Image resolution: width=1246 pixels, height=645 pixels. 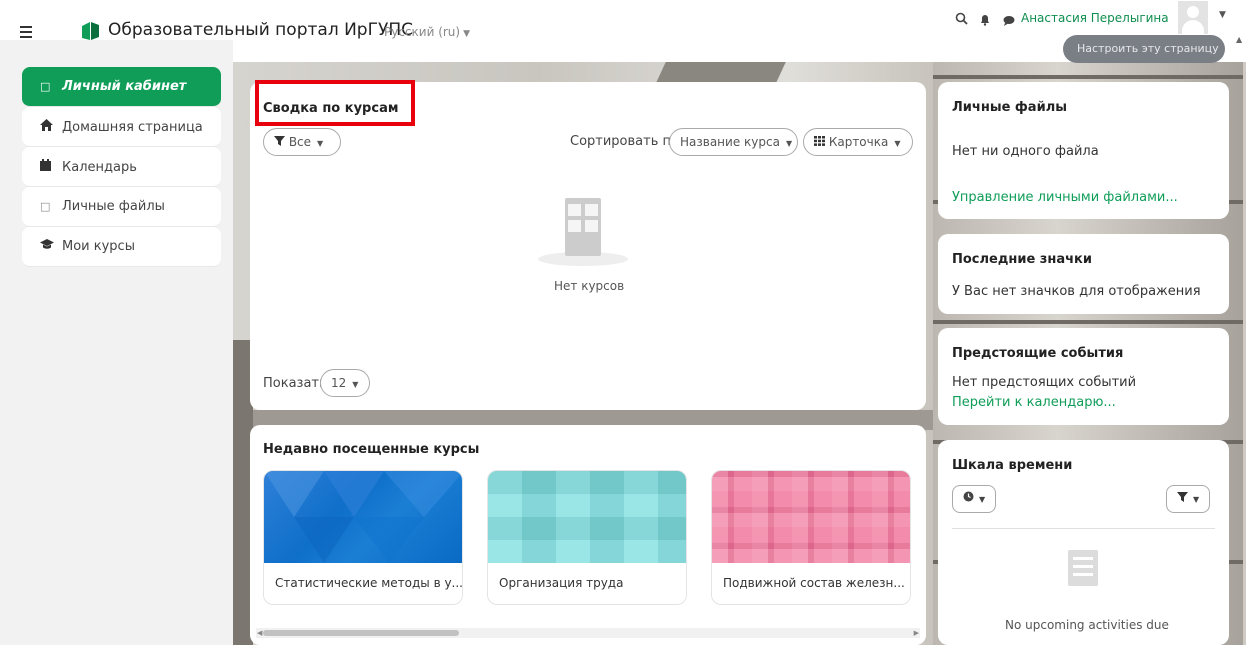 I want to click on sidebar-item-private-files: □ Личные файлы, so click(x=121, y=207).